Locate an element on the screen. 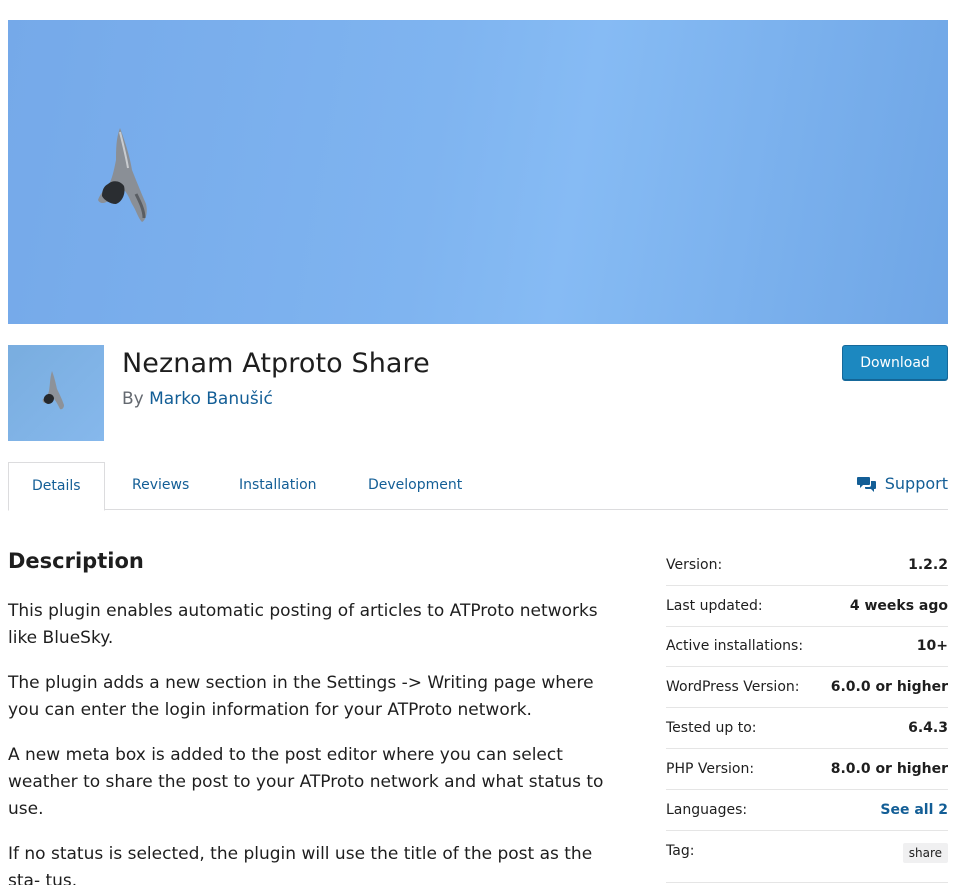 This screenshot has width=954, height=885. meta-value: 8.0.0 or higher is located at coordinates (889, 768).